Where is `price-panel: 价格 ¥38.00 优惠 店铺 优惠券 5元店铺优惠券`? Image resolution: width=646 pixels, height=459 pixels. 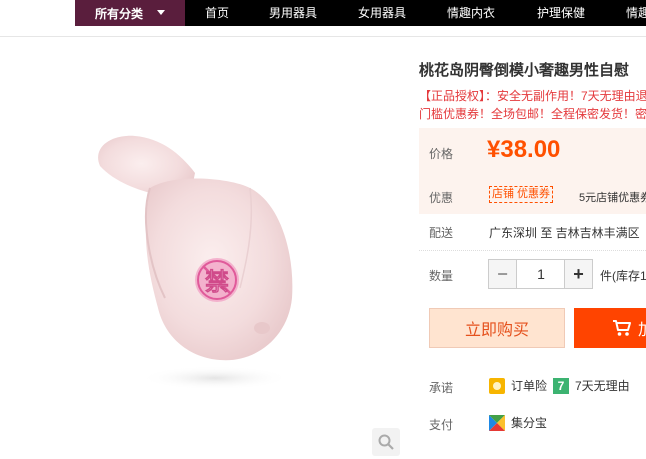 price-panel: 价格 ¥38.00 优惠 店铺 优惠券 5元店铺优惠券 is located at coordinates (532, 171).